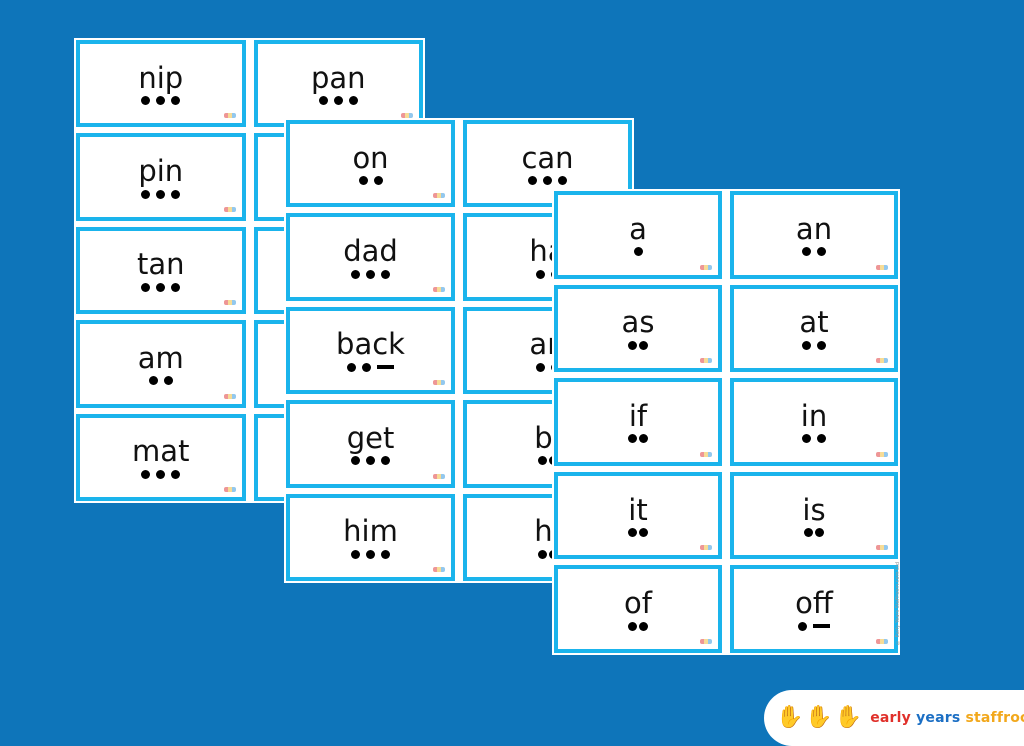 Image resolution: width=1024 pixels, height=746 pixels. I want to click on card-word: am, so click(160, 357).